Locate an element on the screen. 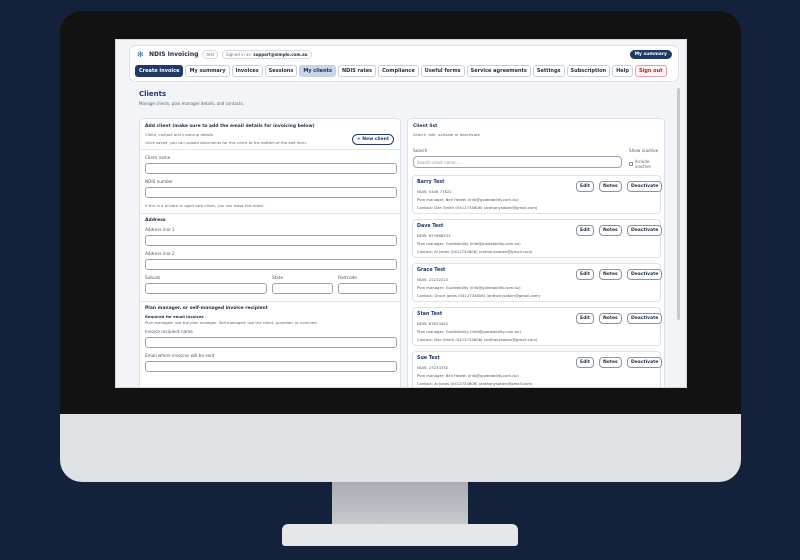  address1-label: Address line 1 is located at coordinates (160, 229).